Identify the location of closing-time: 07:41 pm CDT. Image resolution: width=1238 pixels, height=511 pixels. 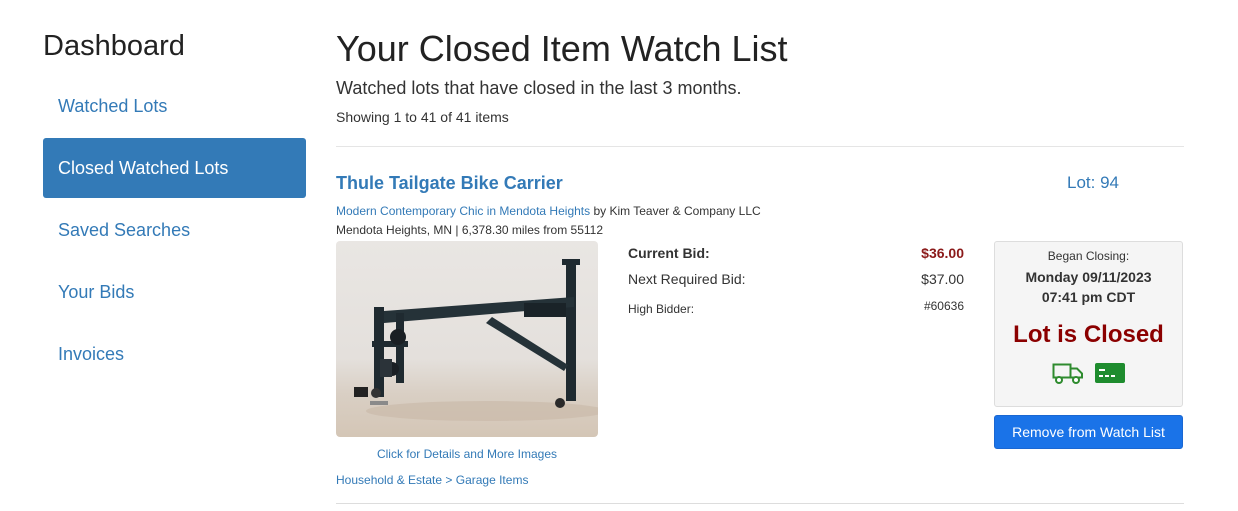
(1088, 297).